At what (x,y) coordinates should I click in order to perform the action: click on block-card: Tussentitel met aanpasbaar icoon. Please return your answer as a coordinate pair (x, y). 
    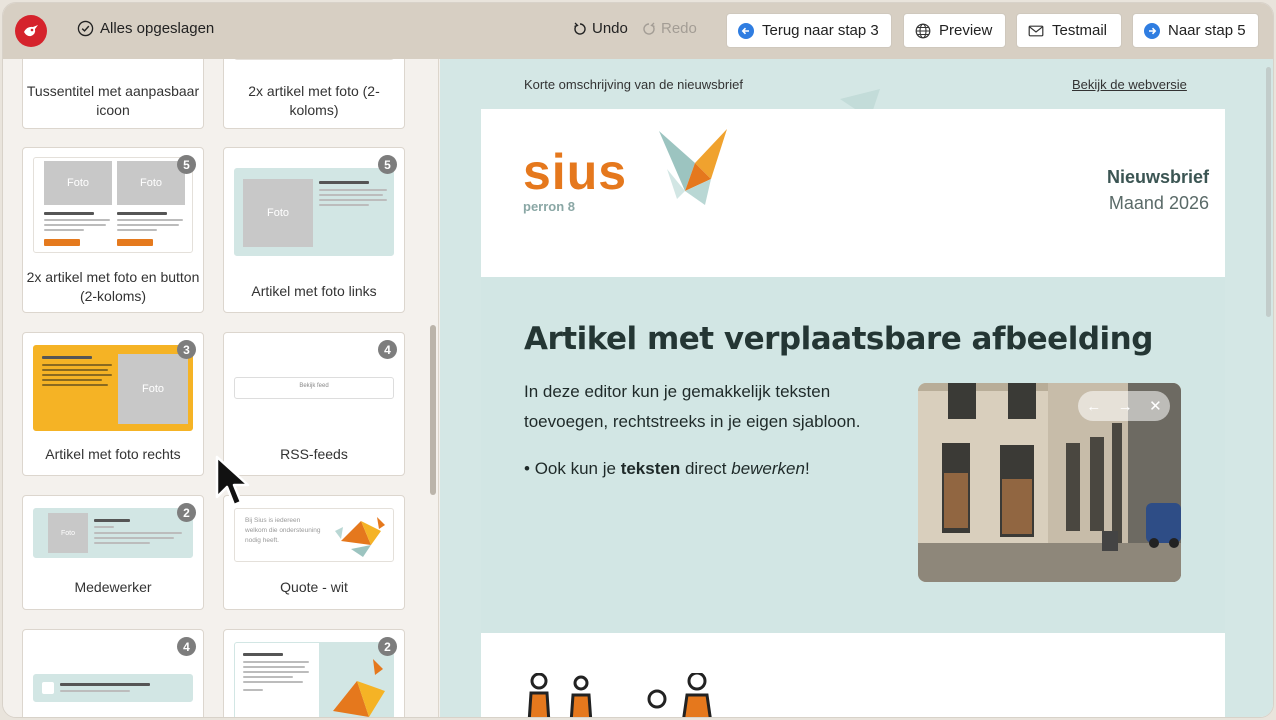
    Looking at the image, I should click on (113, 94).